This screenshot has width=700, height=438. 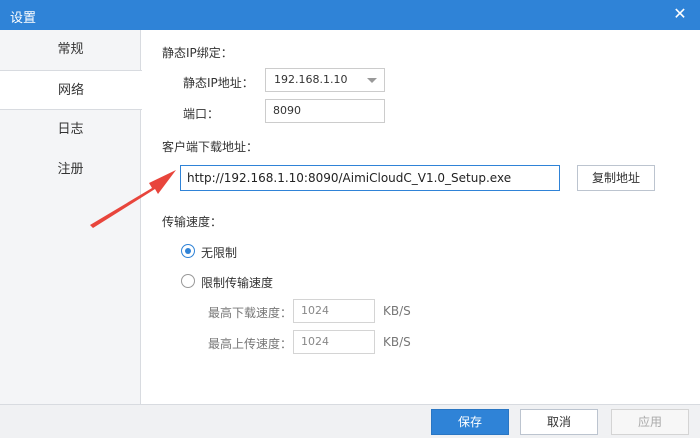 What do you see at coordinates (197, 53) in the screenshot?
I see `static-ip-section-label: 静态IP绑定：` at bounding box center [197, 53].